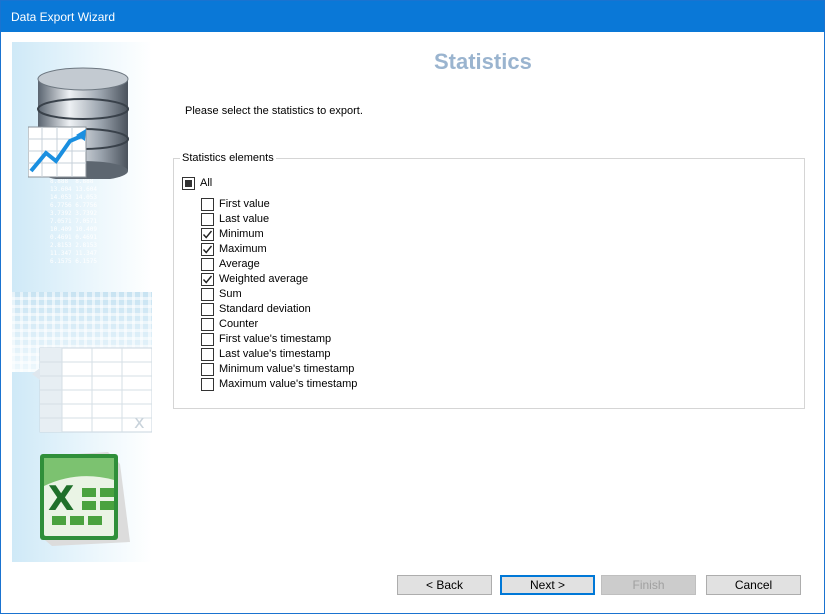 This screenshot has width=825, height=614. I want to click on statistics-item-label: Last value's timestamp, so click(275, 354).